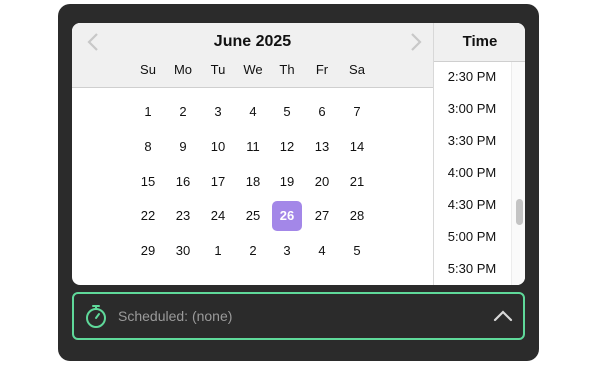  What do you see at coordinates (472, 269) in the screenshot?
I see `time-option: 5:30 PM` at bounding box center [472, 269].